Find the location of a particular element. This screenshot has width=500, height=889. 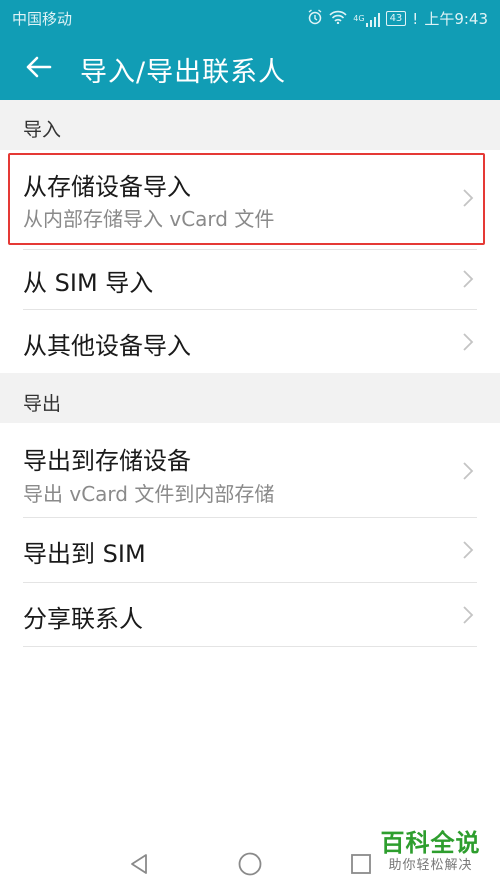

carrier-label: 中国移动 is located at coordinates (42, 19).